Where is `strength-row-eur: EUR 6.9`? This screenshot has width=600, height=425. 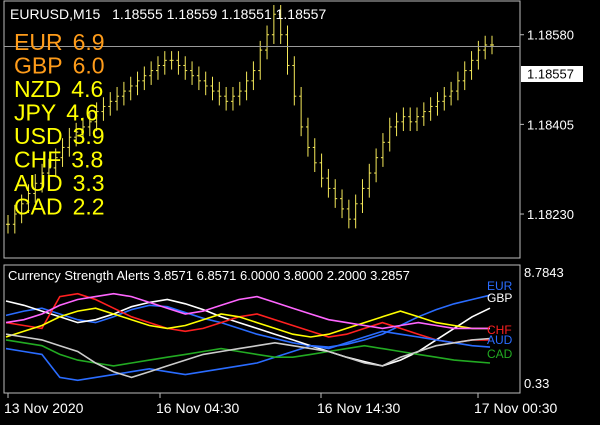
strength-row-eur: EUR 6.9 is located at coordinates (59, 42).